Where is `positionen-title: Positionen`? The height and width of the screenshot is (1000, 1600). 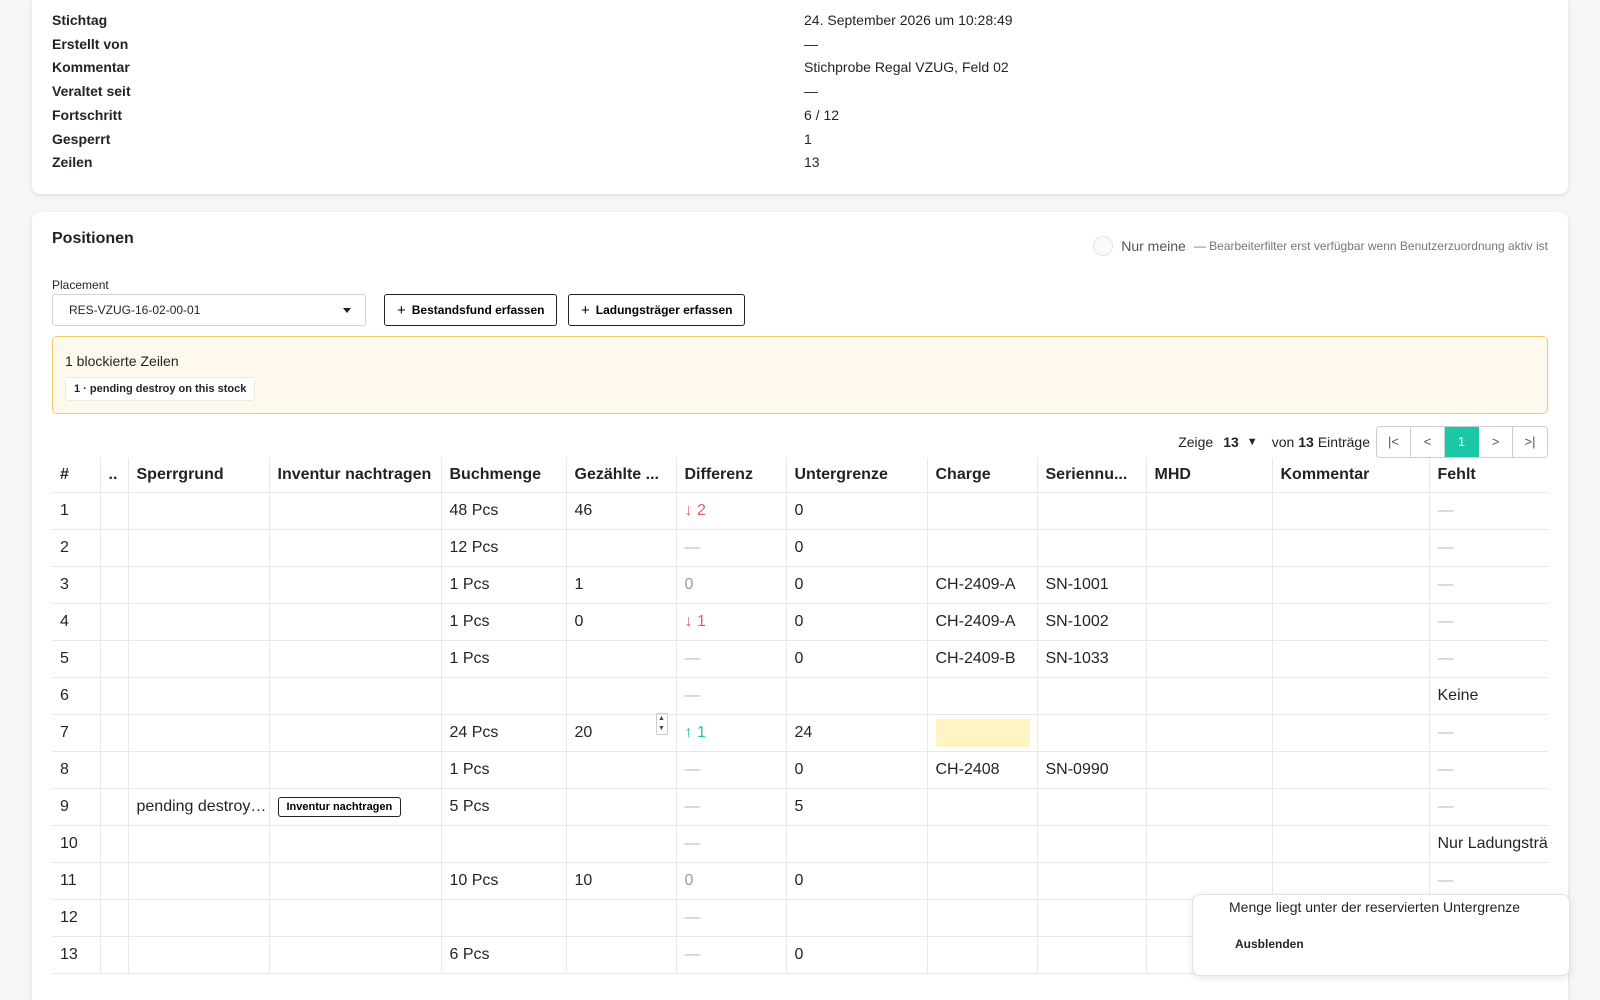 positionen-title: Positionen is located at coordinates (93, 238).